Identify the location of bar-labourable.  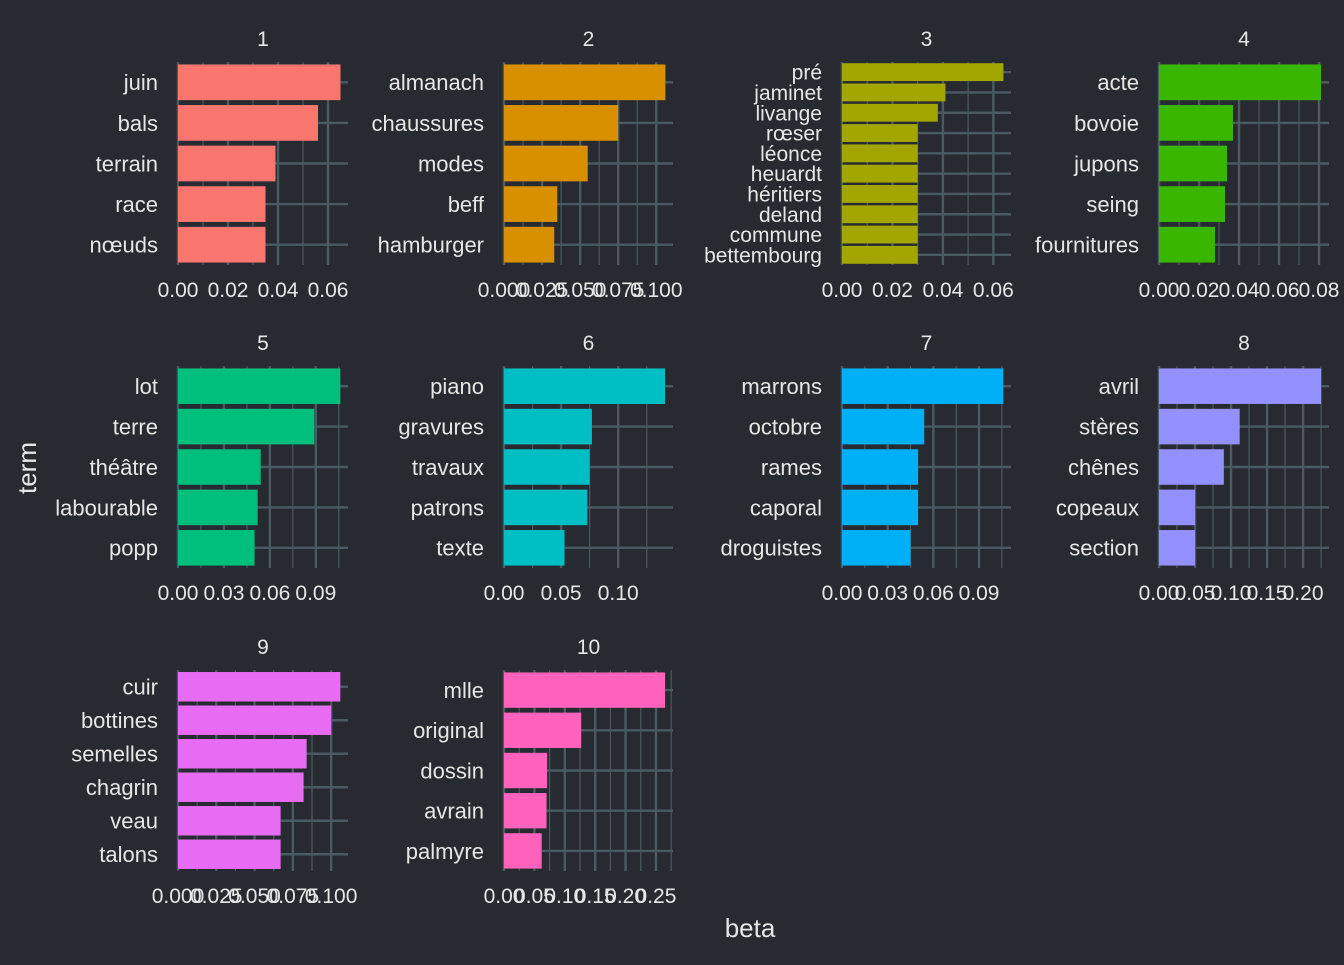
(218, 507).